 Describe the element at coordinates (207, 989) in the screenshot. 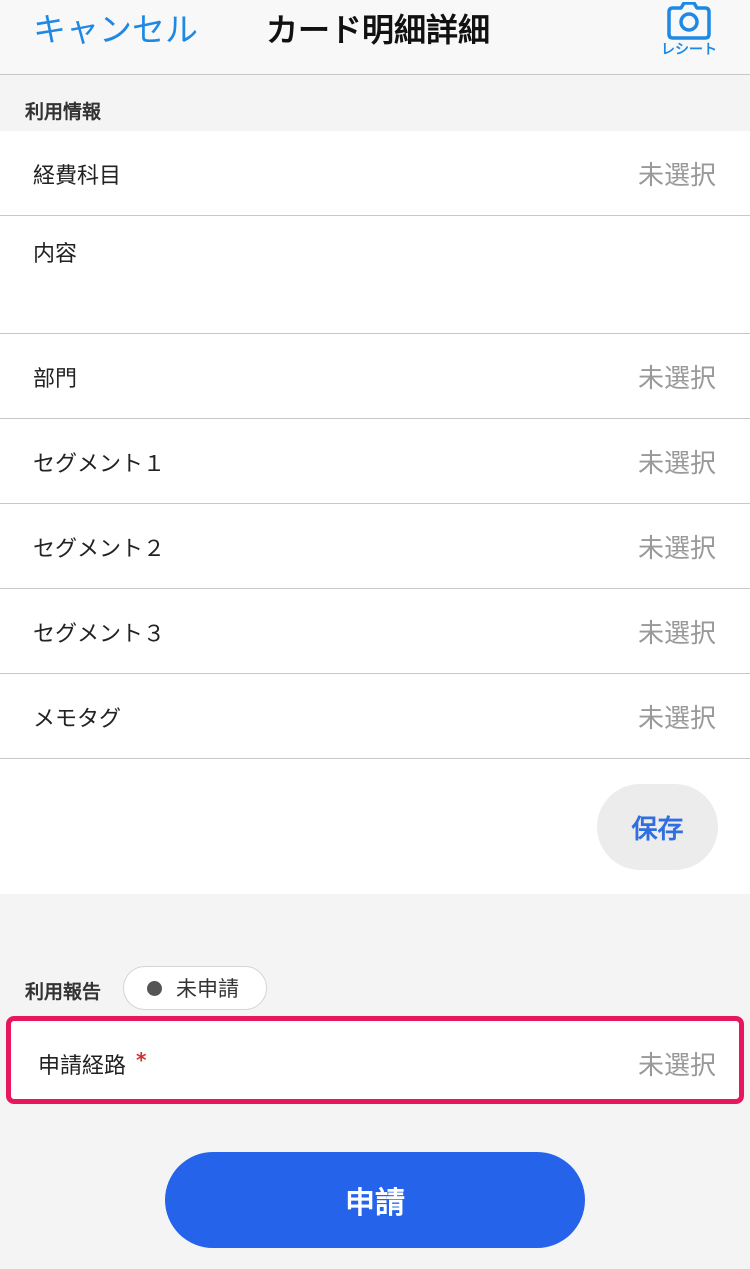

I see `status-text: 未申請` at that location.